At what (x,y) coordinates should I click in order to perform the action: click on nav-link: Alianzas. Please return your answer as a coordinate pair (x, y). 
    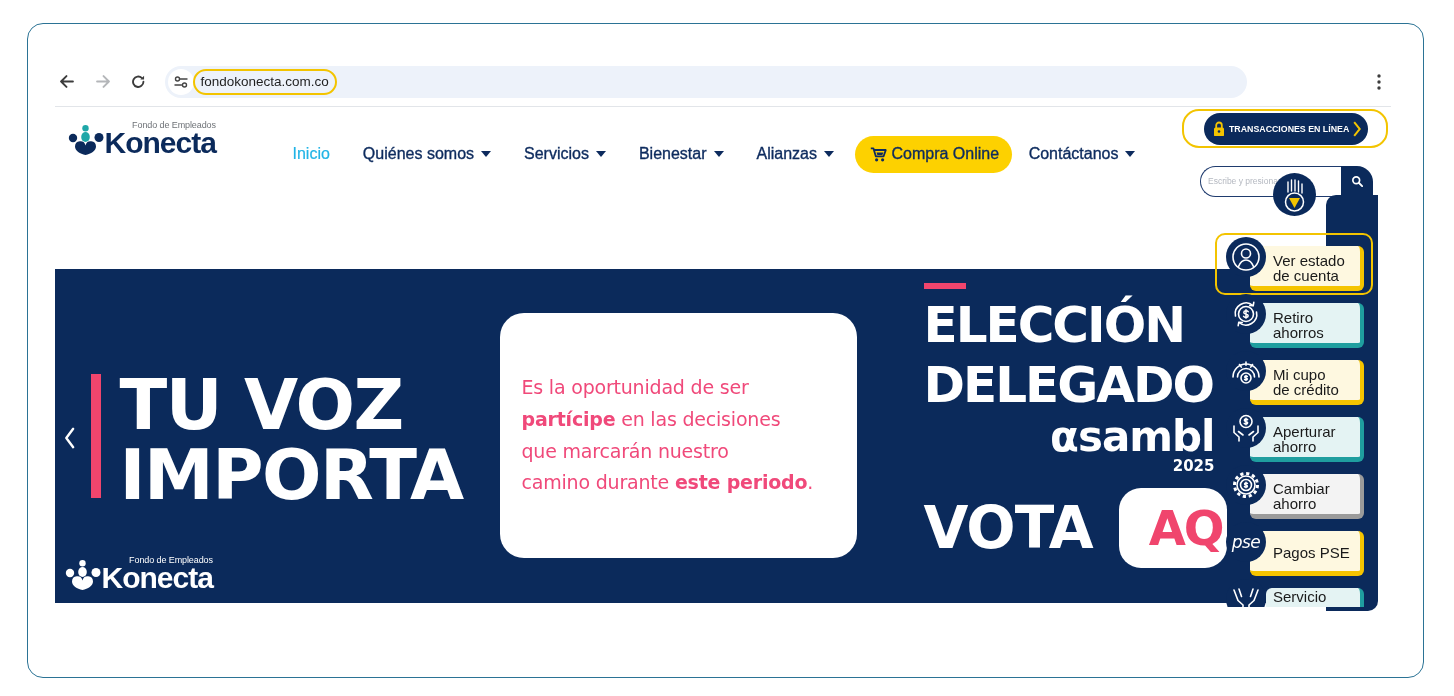
    Looking at the image, I should click on (795, 154).